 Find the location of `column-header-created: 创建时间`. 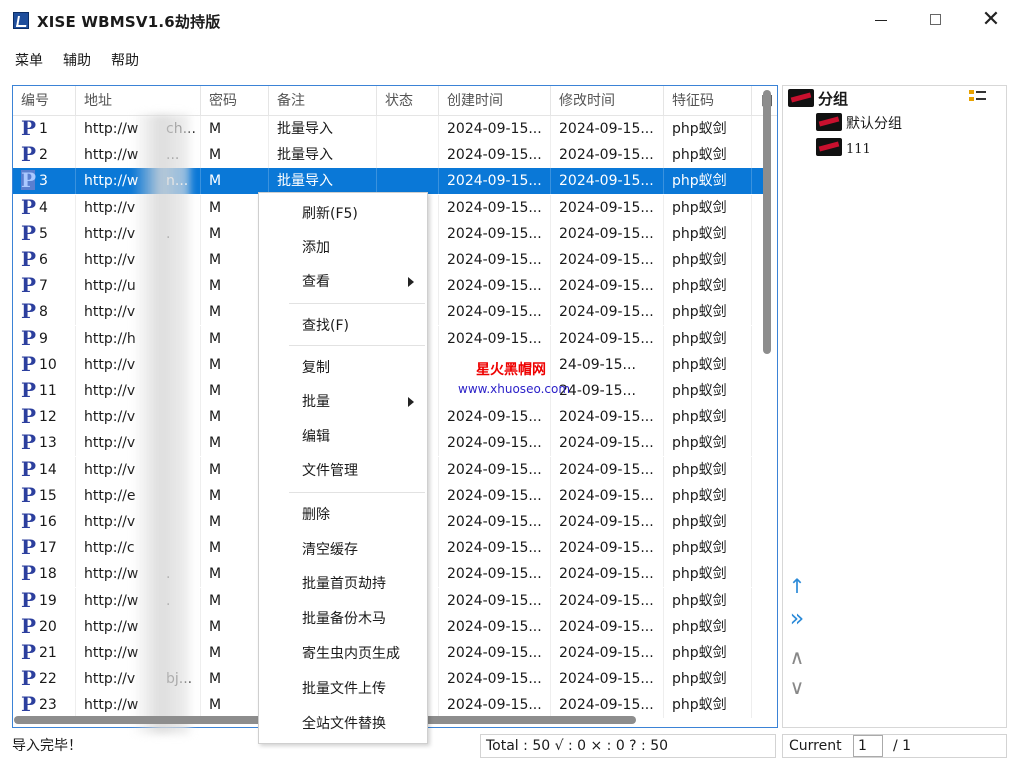

column-header-created: 创建时间 is located at coordinates (495, 101).